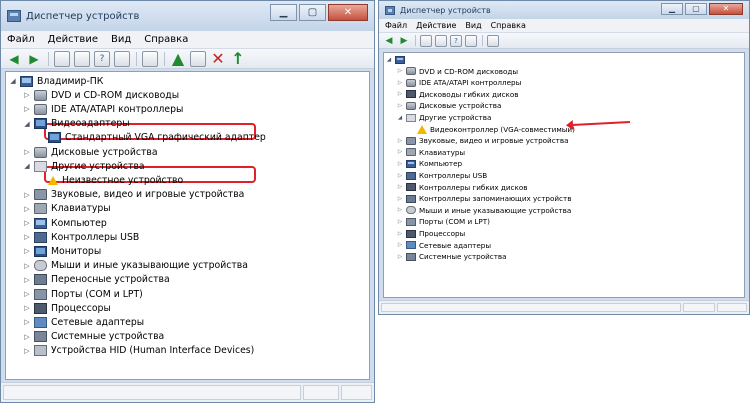 This screenshot has height=403, width=750. What do you see at coordinates (672, 9) in the screenshot?
I see `minimize-button: ▁` at bounding box center [672, 9].